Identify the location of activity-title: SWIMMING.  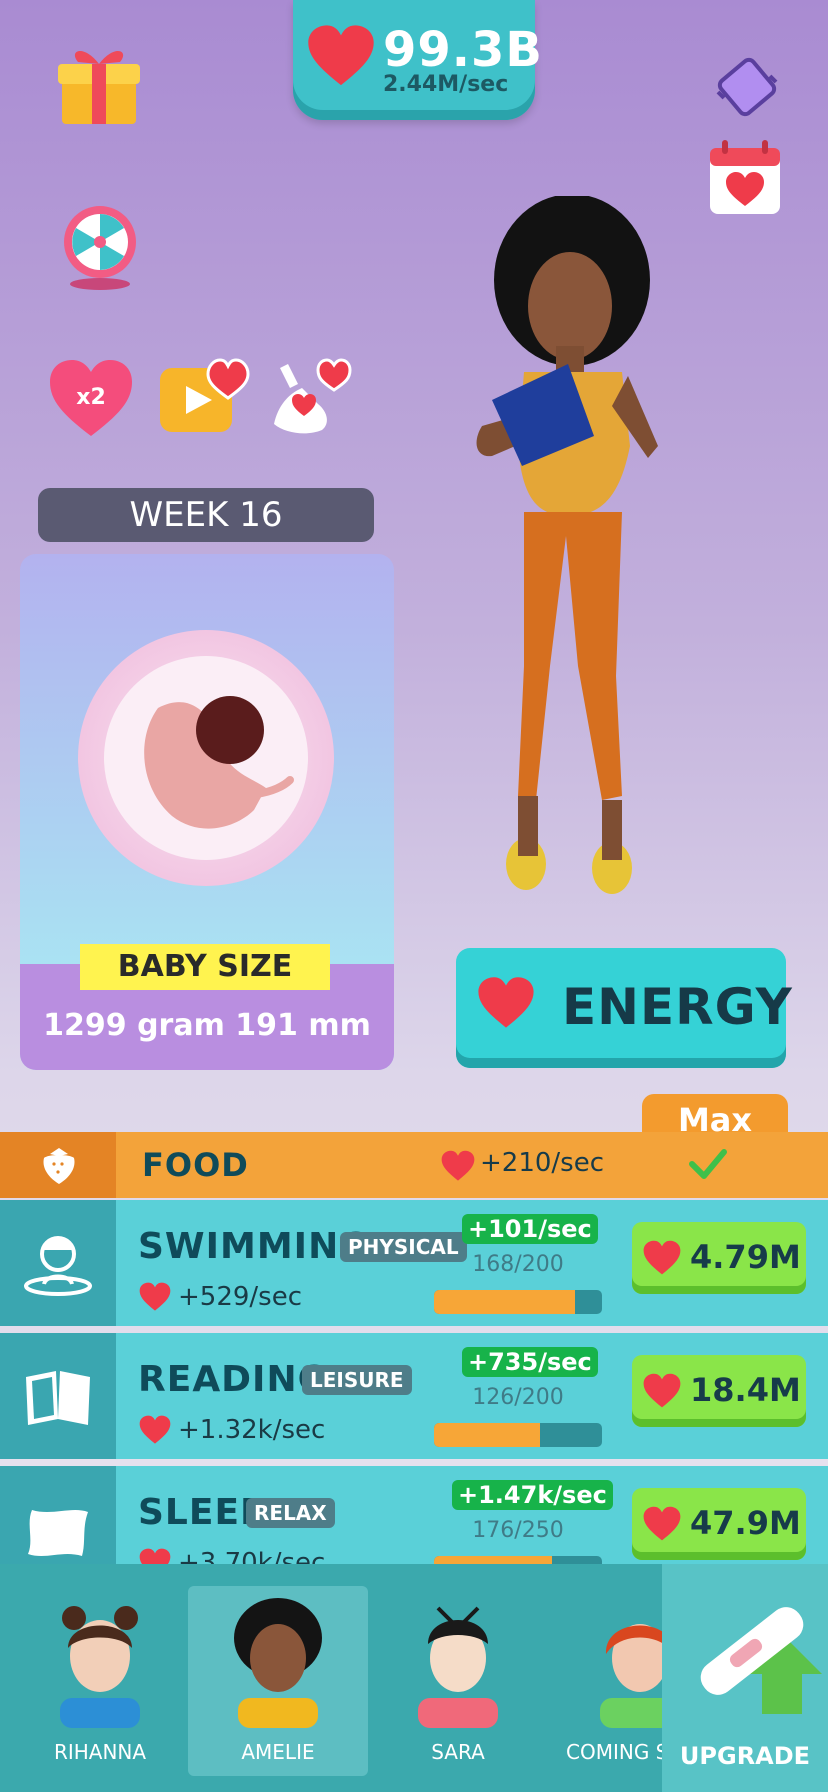
(254, 1246).